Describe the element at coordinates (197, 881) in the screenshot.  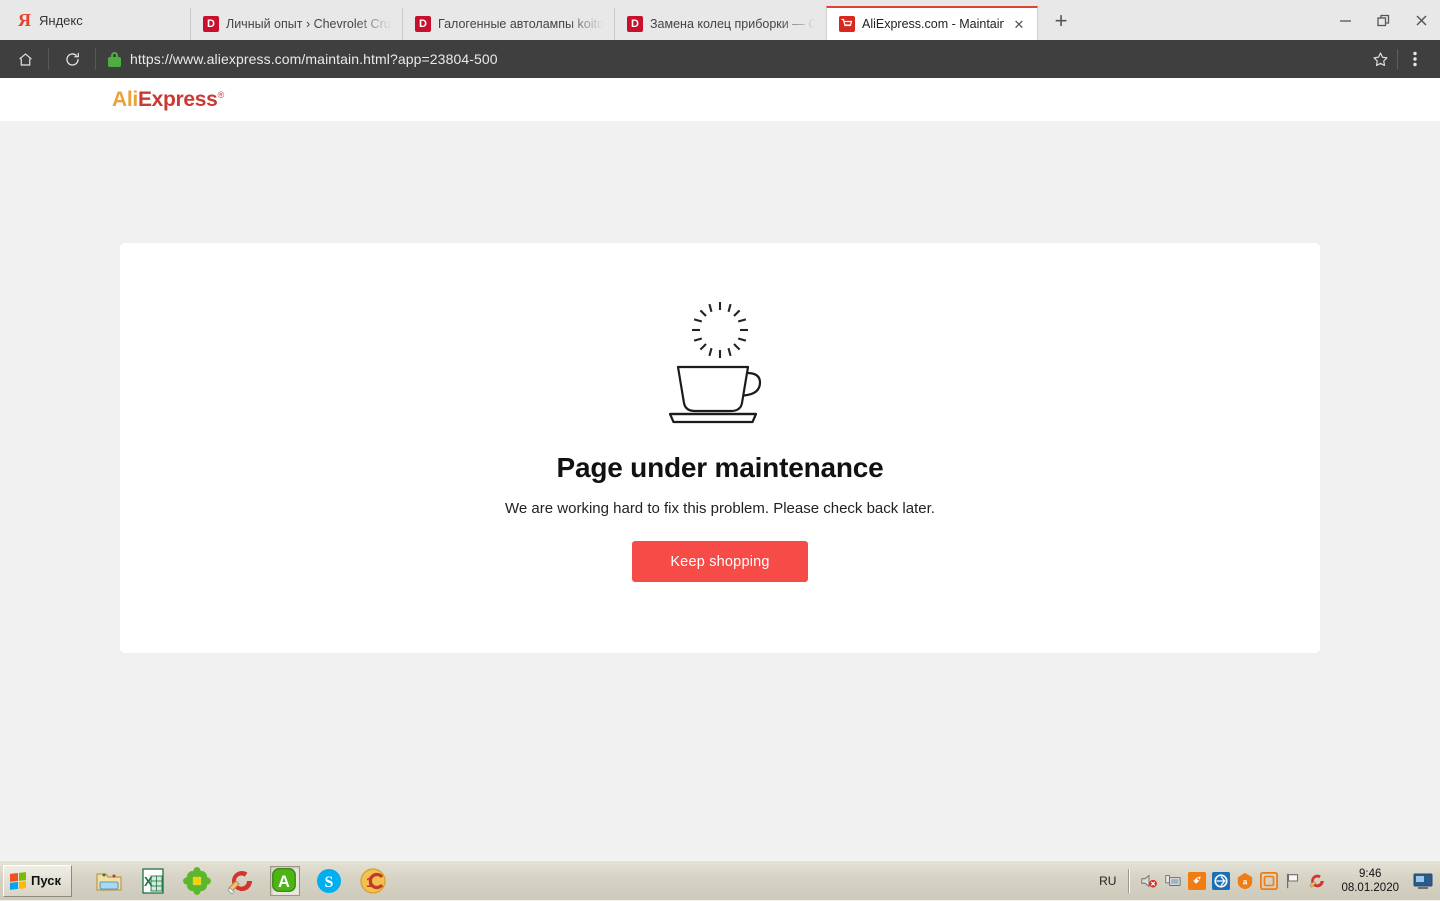
I see `icq-flower-icon` at that location.